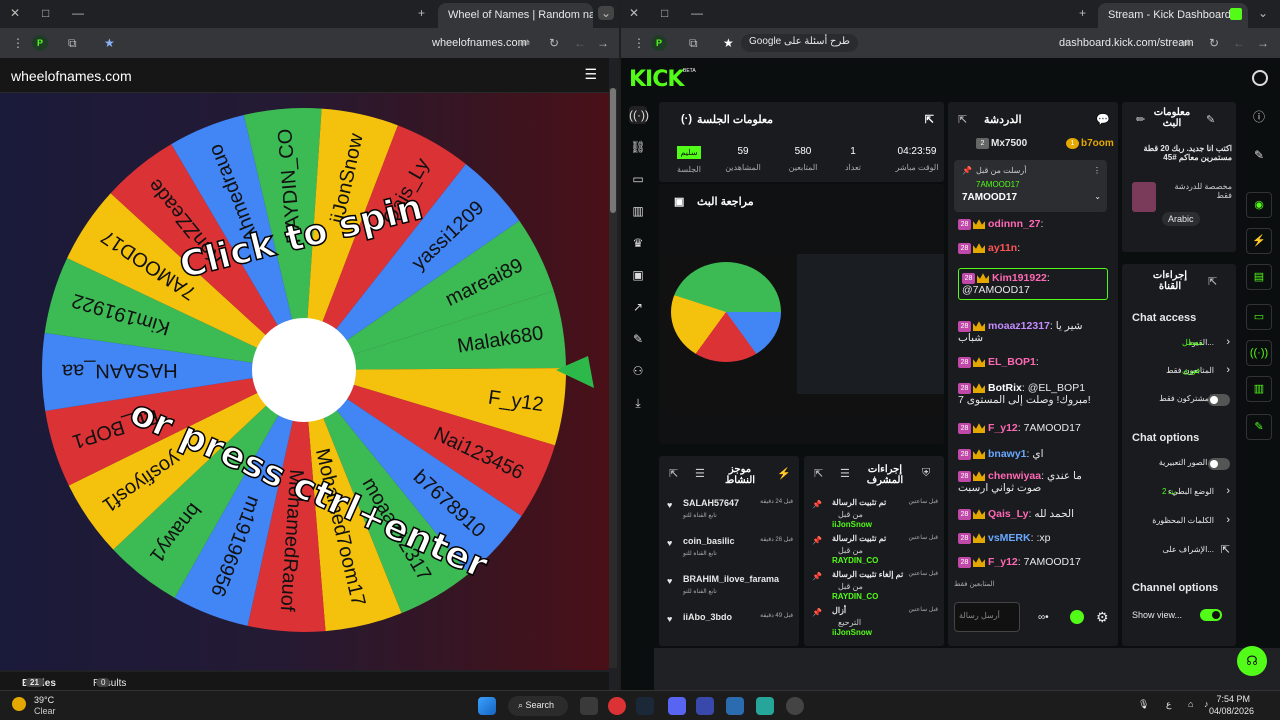 Image resolution: width=1280 pixels, height=720 pixels. I want to click on kick-logo: KICK, so click(656, 79).